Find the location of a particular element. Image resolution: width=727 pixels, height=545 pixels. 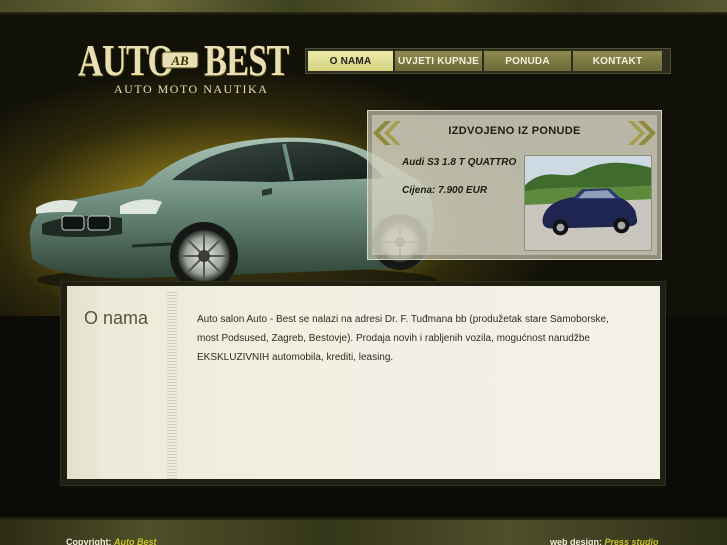

logo-emblem-icon: AB is located at coordinates (180, 60).